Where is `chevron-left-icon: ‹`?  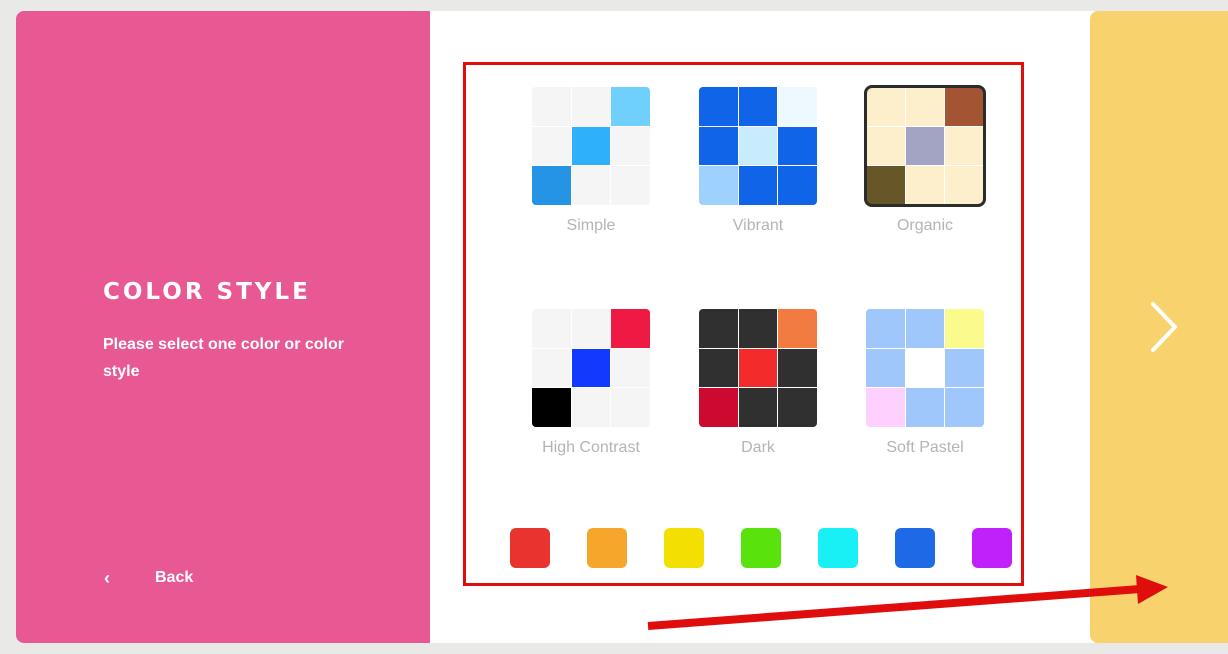 chevron-left-icon: ‹ is located at coordinates (107, 577).